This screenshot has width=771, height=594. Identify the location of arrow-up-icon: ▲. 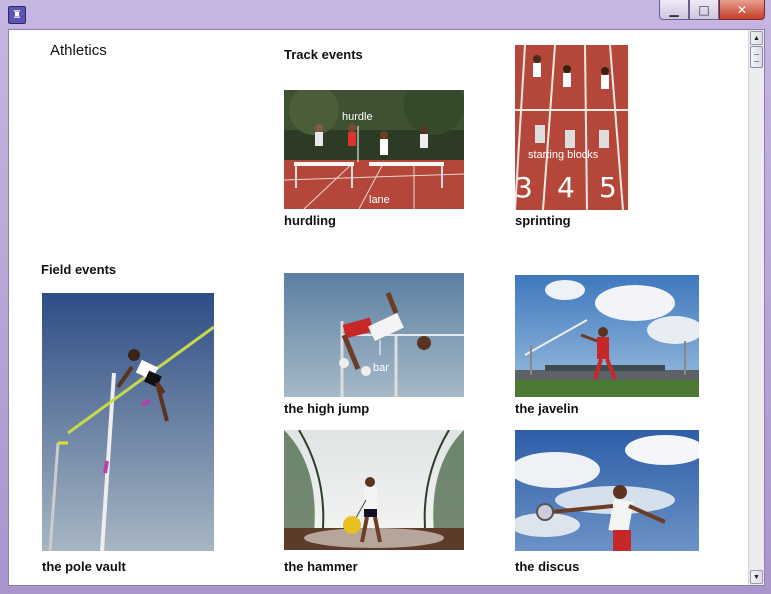
(756, 38).